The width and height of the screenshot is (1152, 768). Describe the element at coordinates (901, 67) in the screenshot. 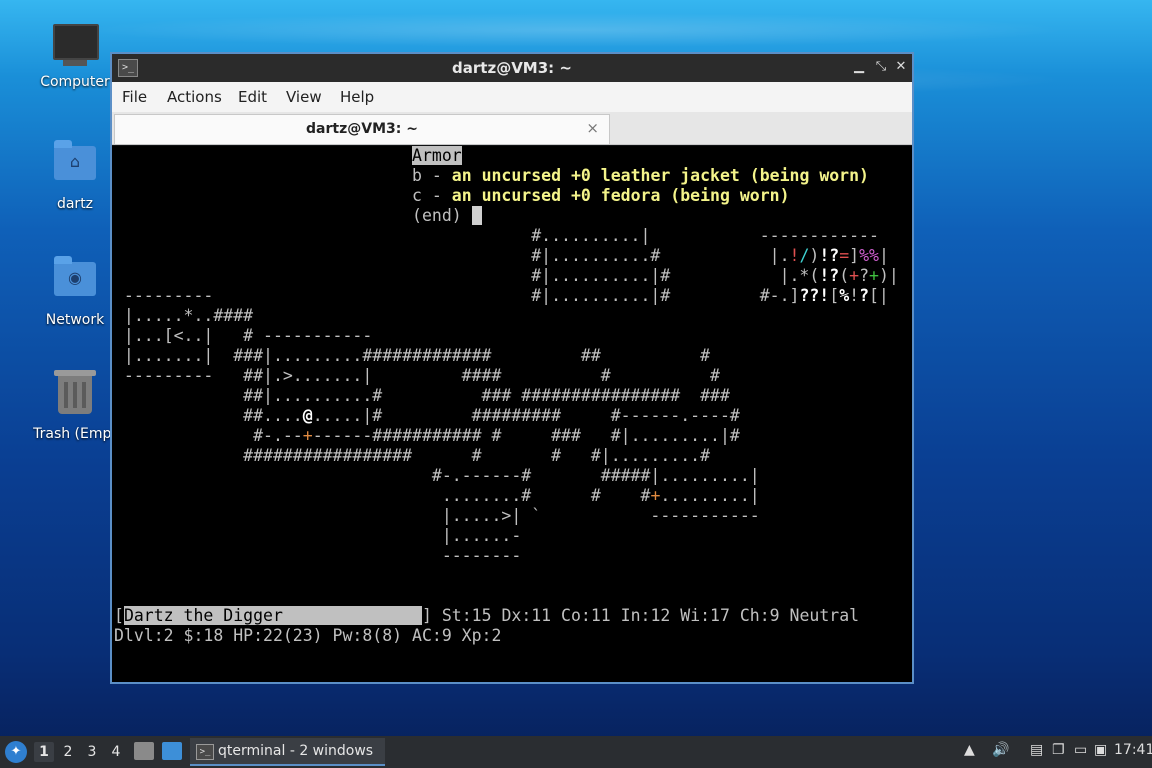

I see `close-icon: ✕` at that location.